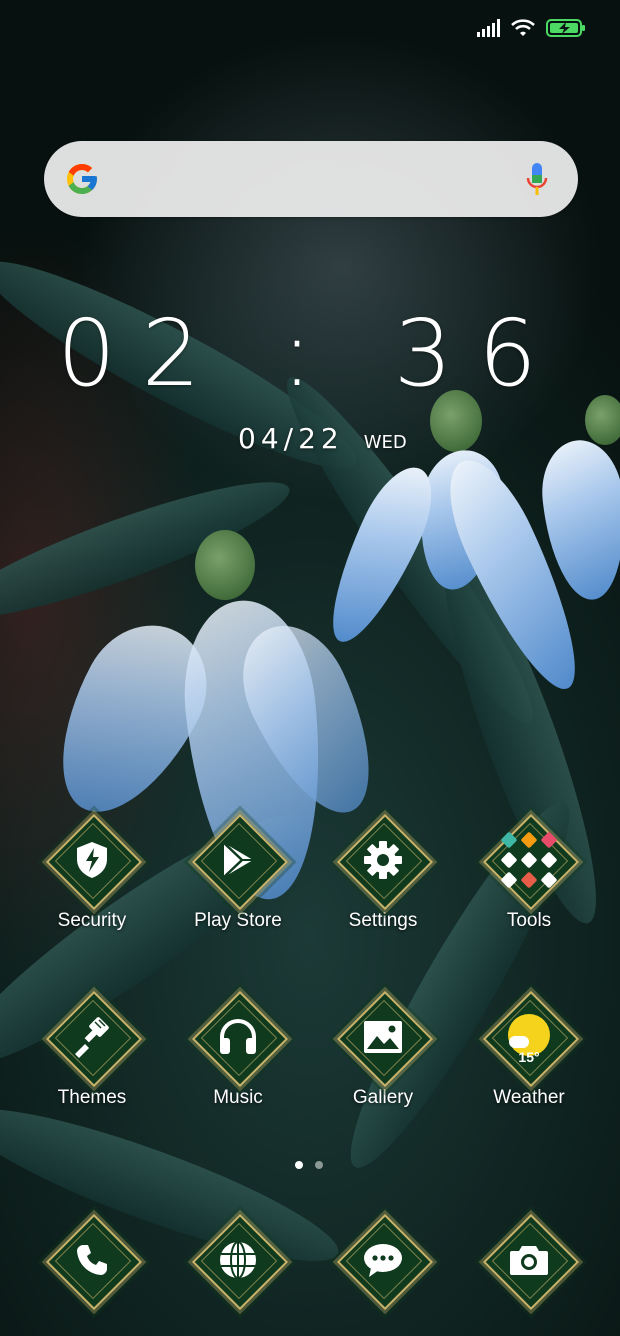 The width and height of the screenshot is (620, 1336). What do you see at coordinates (523, 28) in the screenshot?
I see `wifi-icon` at bounding box center [523, 28].